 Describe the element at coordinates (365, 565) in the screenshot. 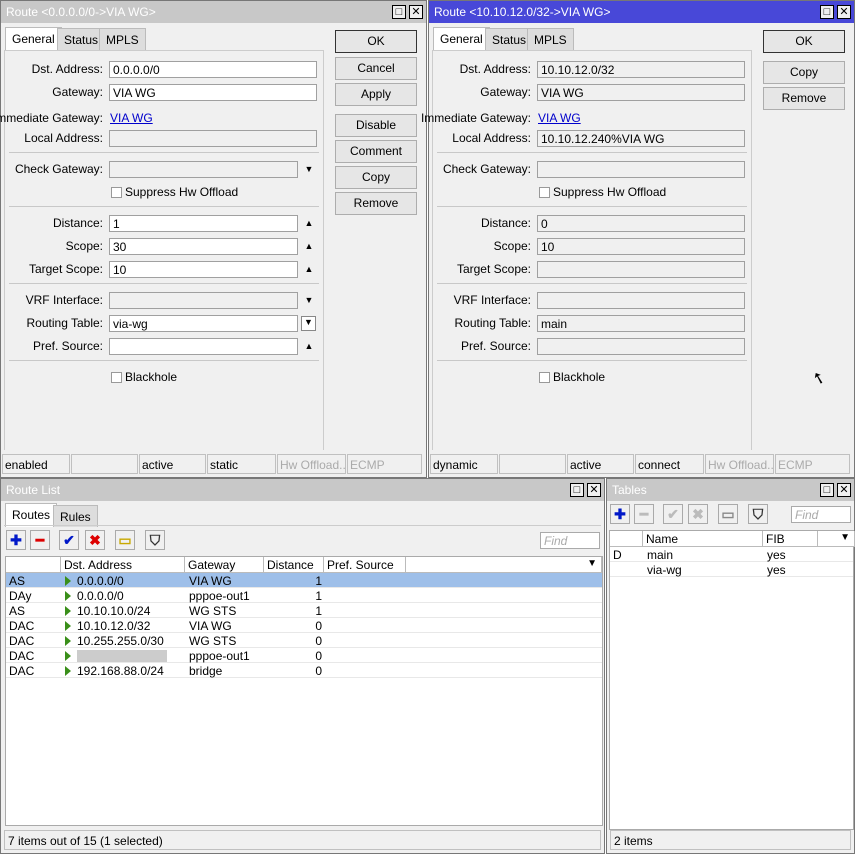

I see `column-header: Pref. Source` at that location.